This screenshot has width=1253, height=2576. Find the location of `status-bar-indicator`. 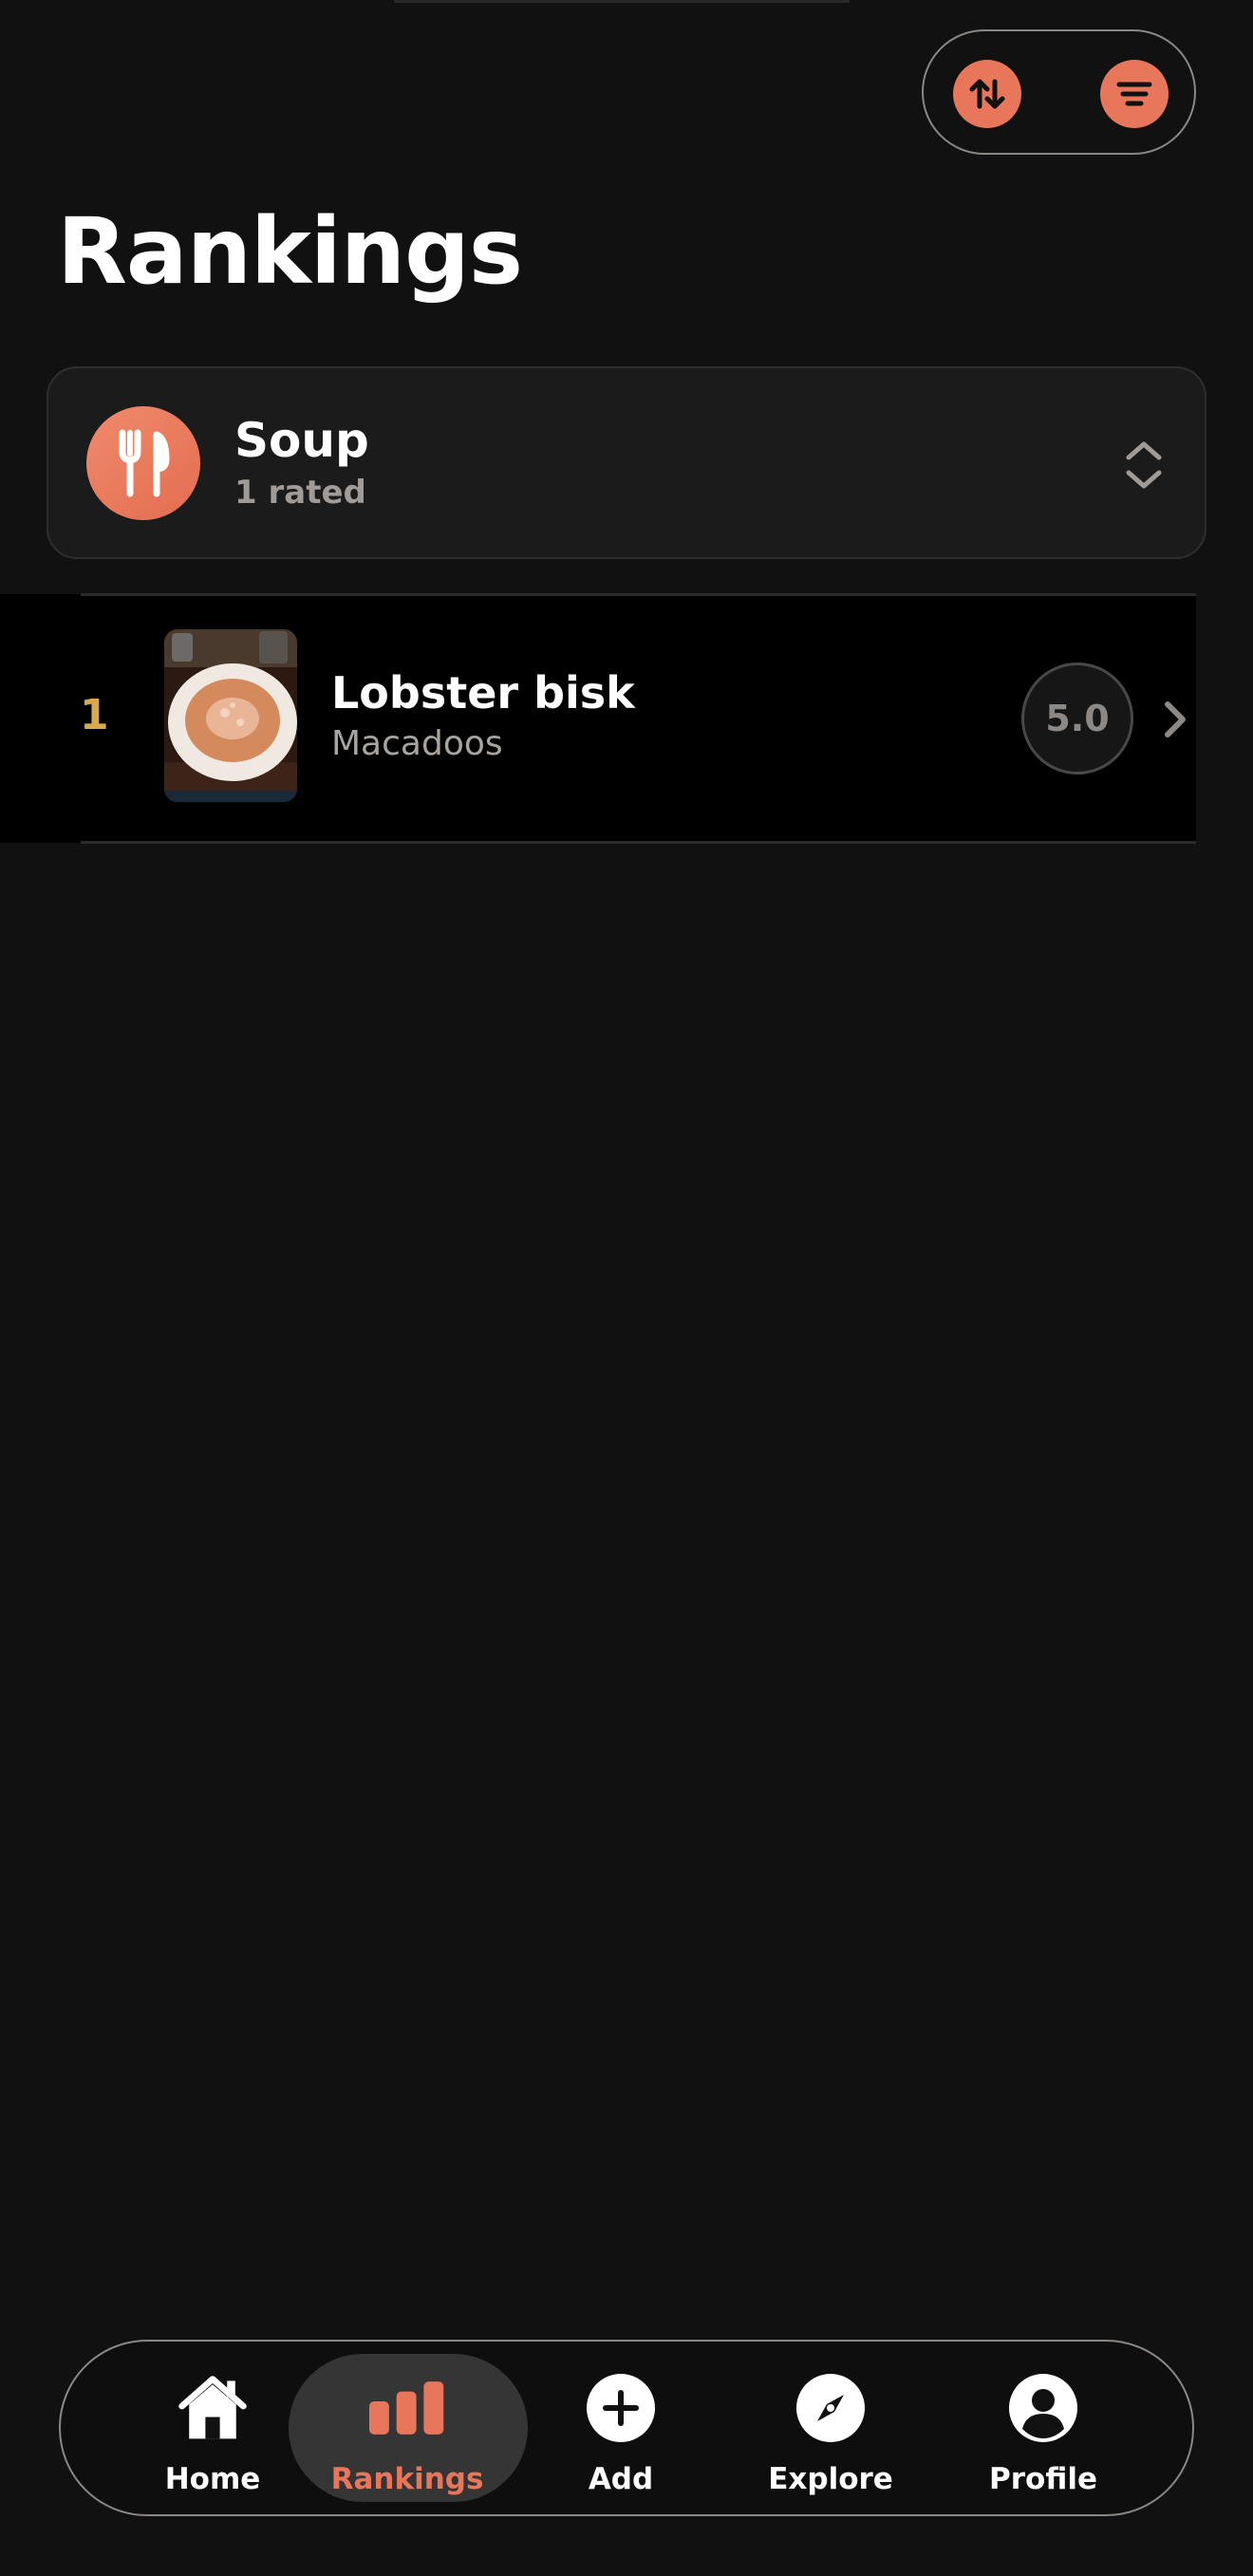

status-bar-indicator is located at coordinates (622, 1).